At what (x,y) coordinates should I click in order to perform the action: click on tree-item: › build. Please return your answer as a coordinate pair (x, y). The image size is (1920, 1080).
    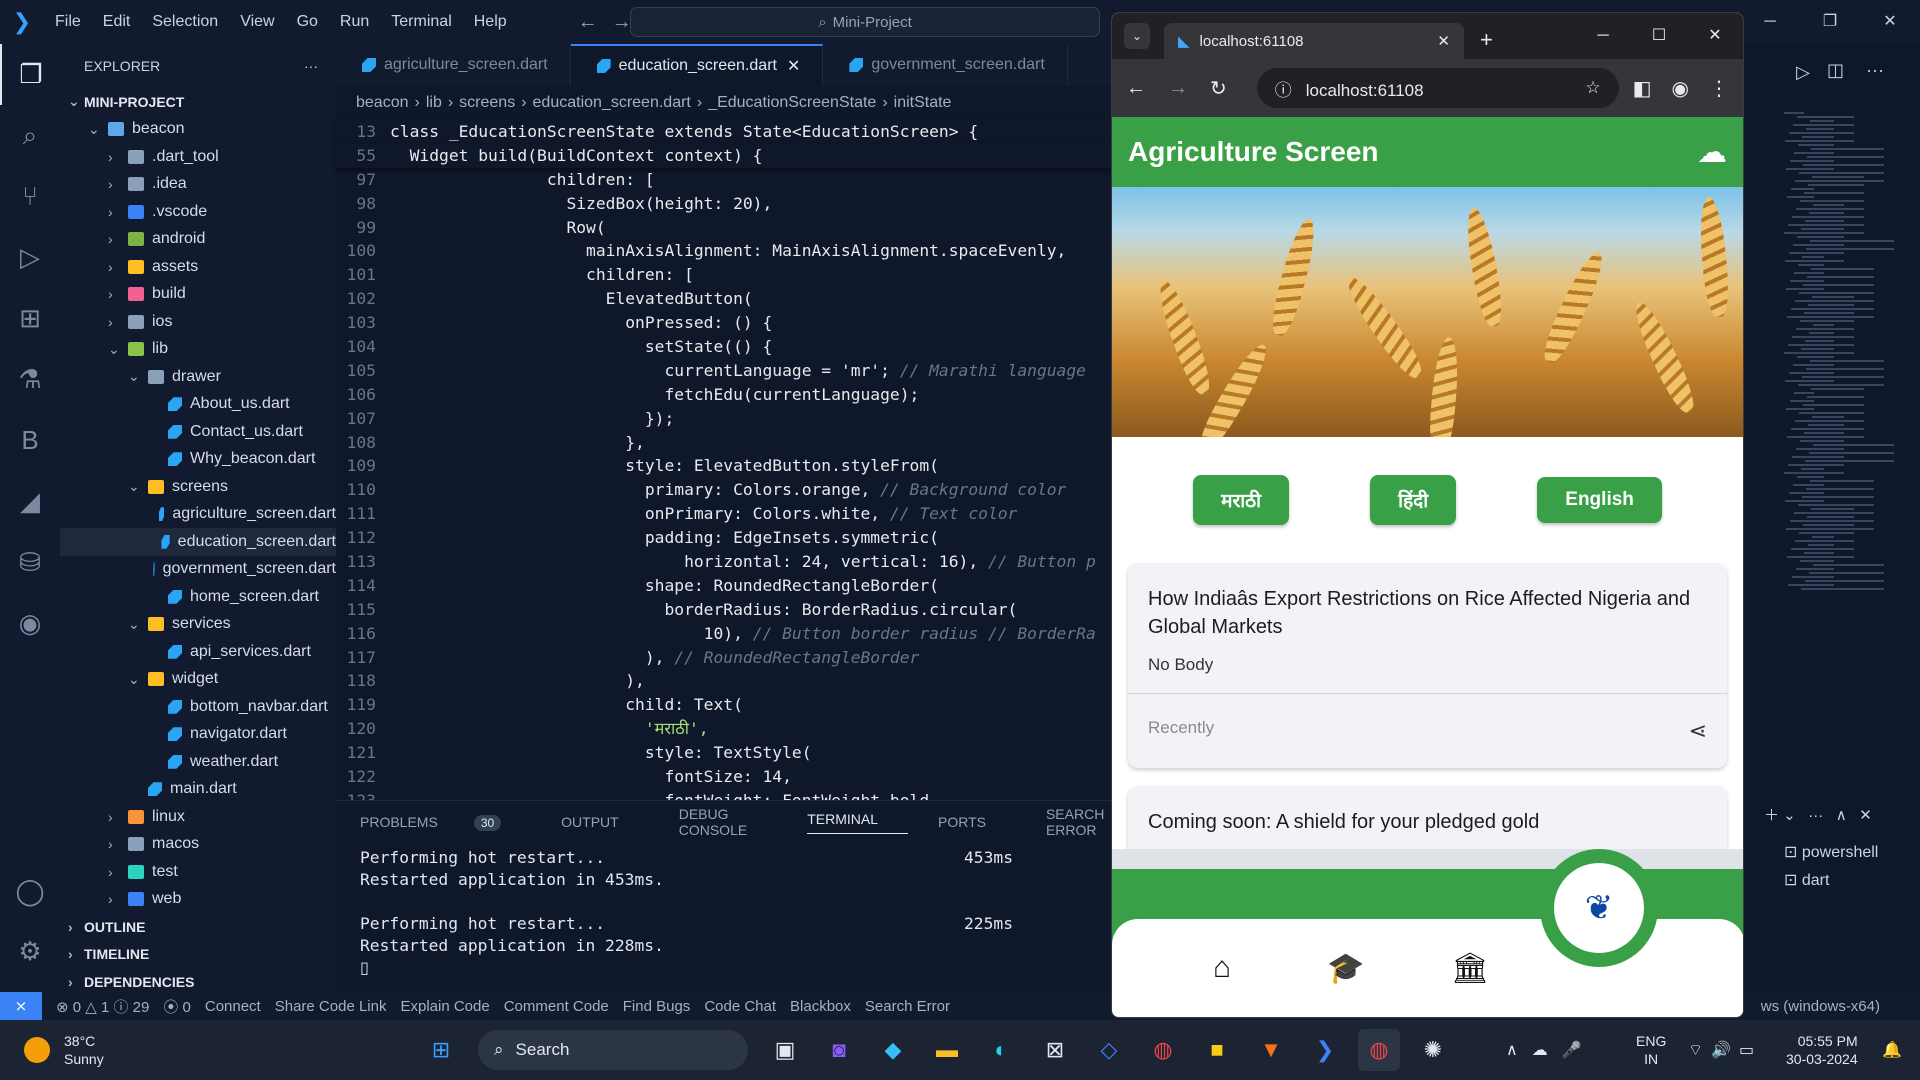
    Looking at the image, I should click on (198, 295).